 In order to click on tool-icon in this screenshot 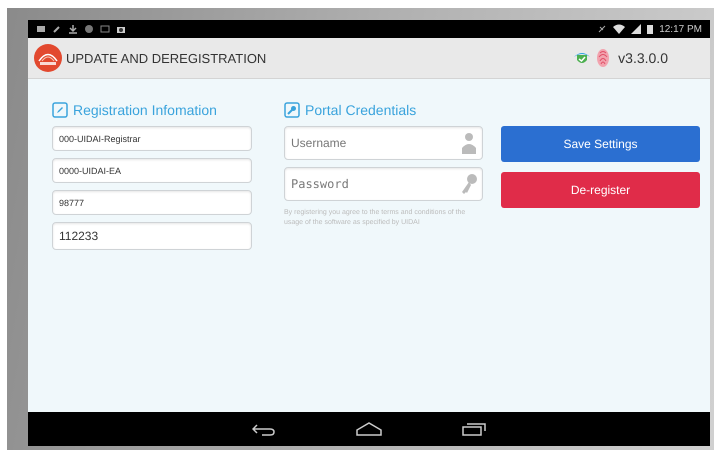, I will do `click(57, 29)`.